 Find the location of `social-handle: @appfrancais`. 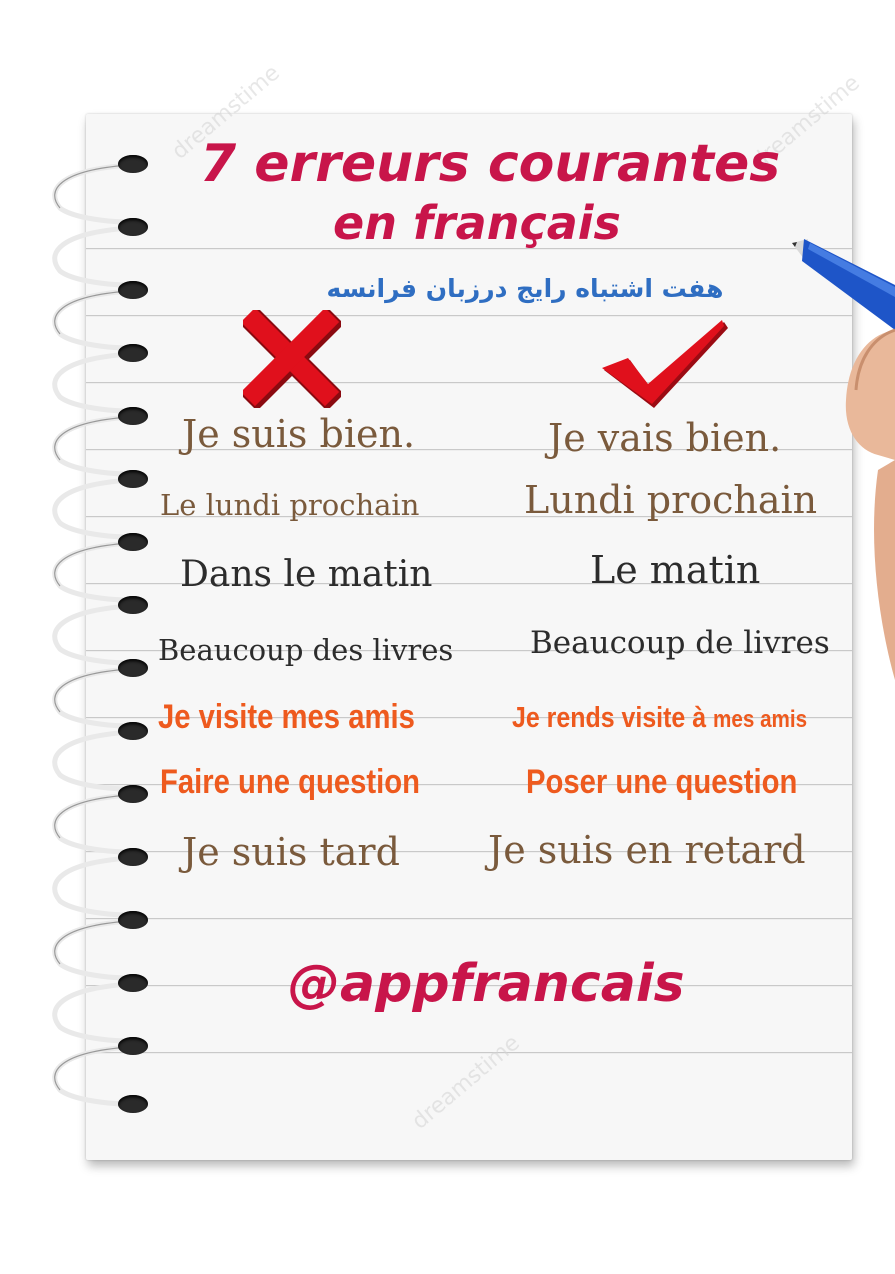

social-handle: @appfrancais is located at coordinates (486, 984).